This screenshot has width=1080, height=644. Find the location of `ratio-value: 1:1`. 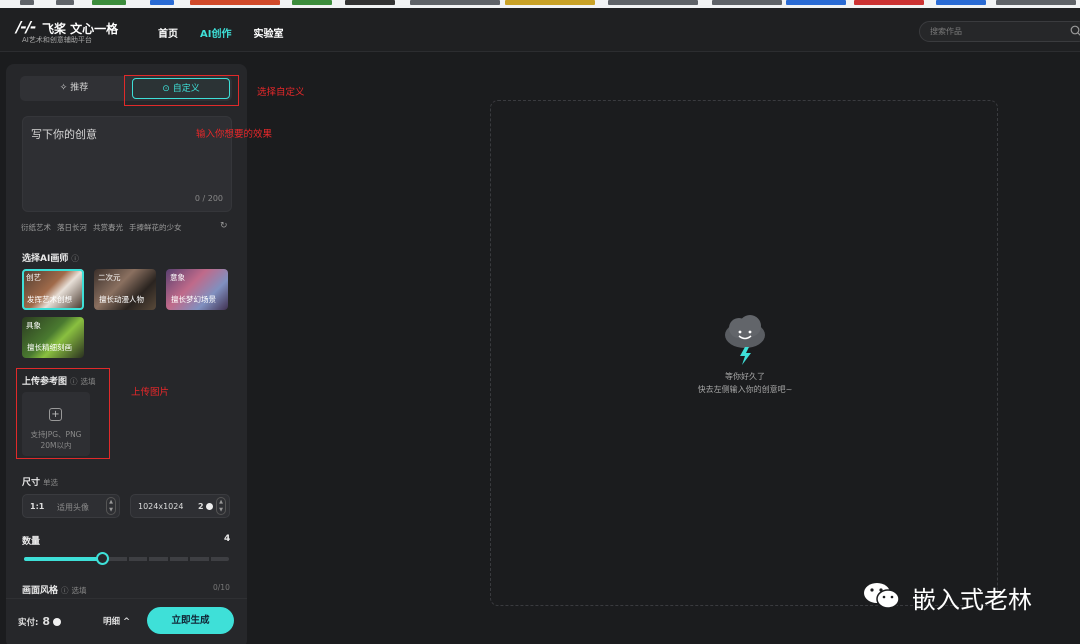

ratio-value: 1:1 is located at coordinates (37, 506).